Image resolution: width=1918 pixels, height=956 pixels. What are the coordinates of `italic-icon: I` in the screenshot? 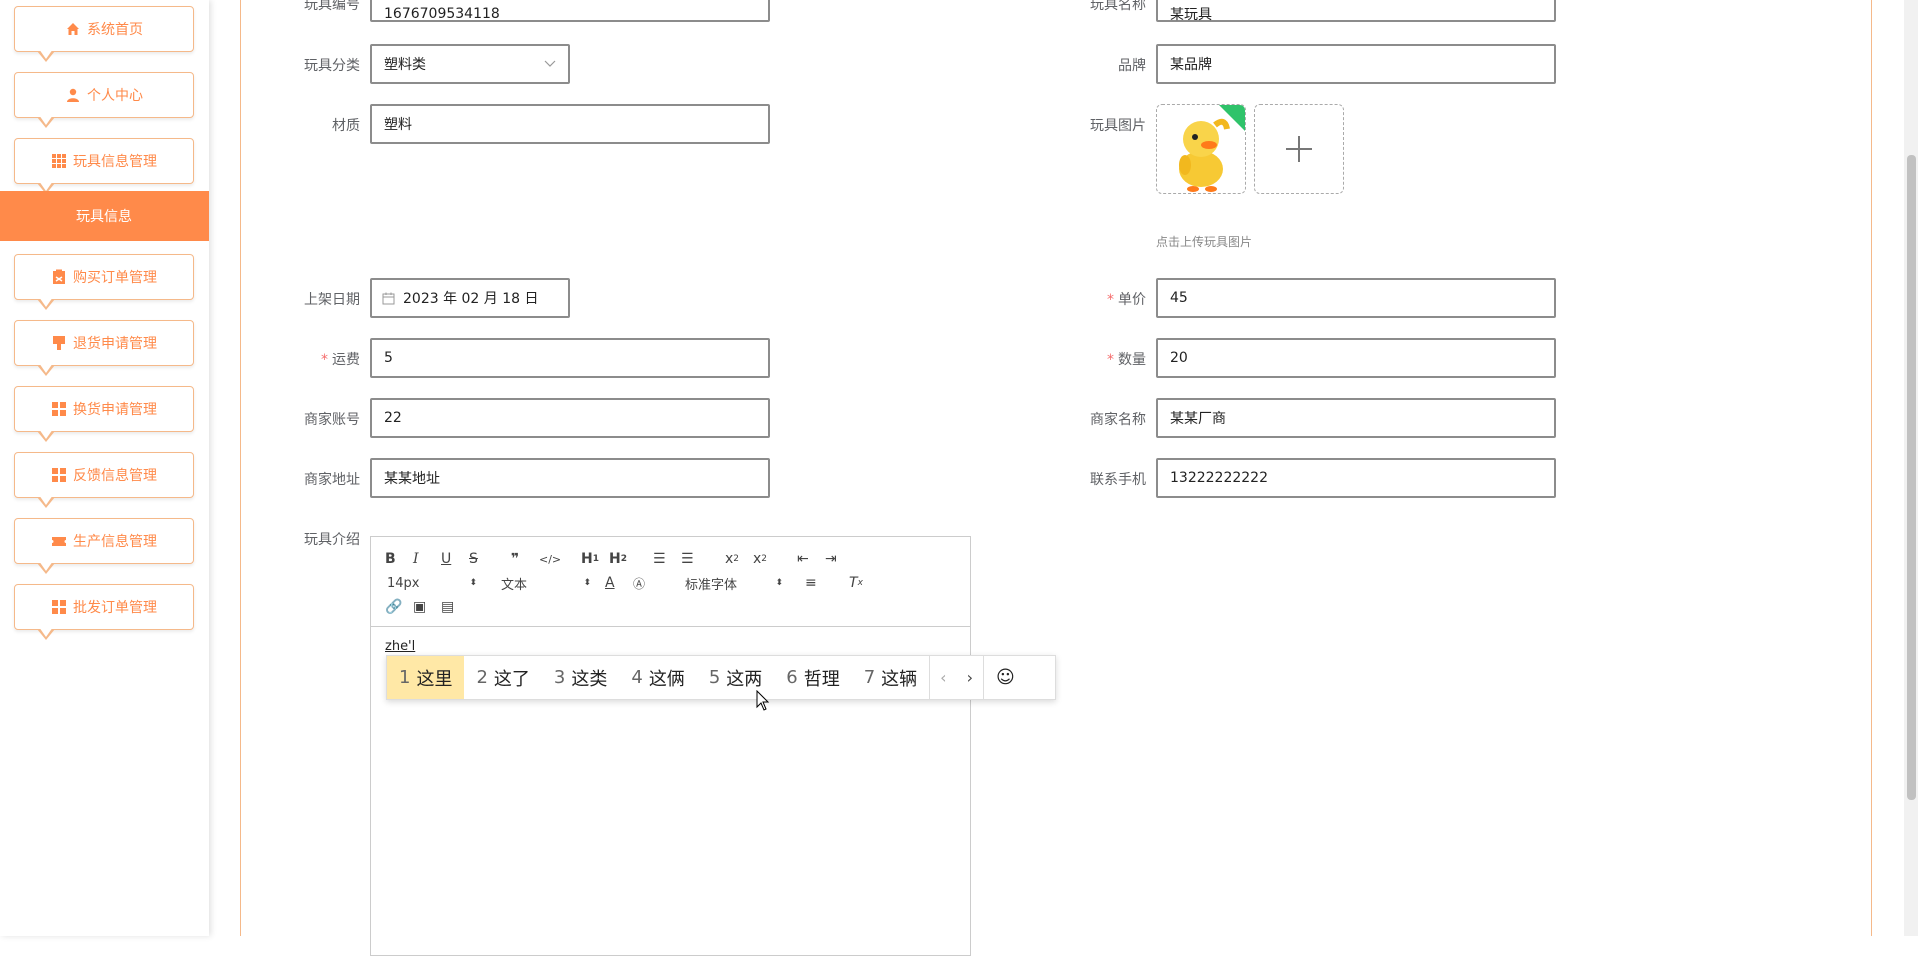 It's located at (416, 559).